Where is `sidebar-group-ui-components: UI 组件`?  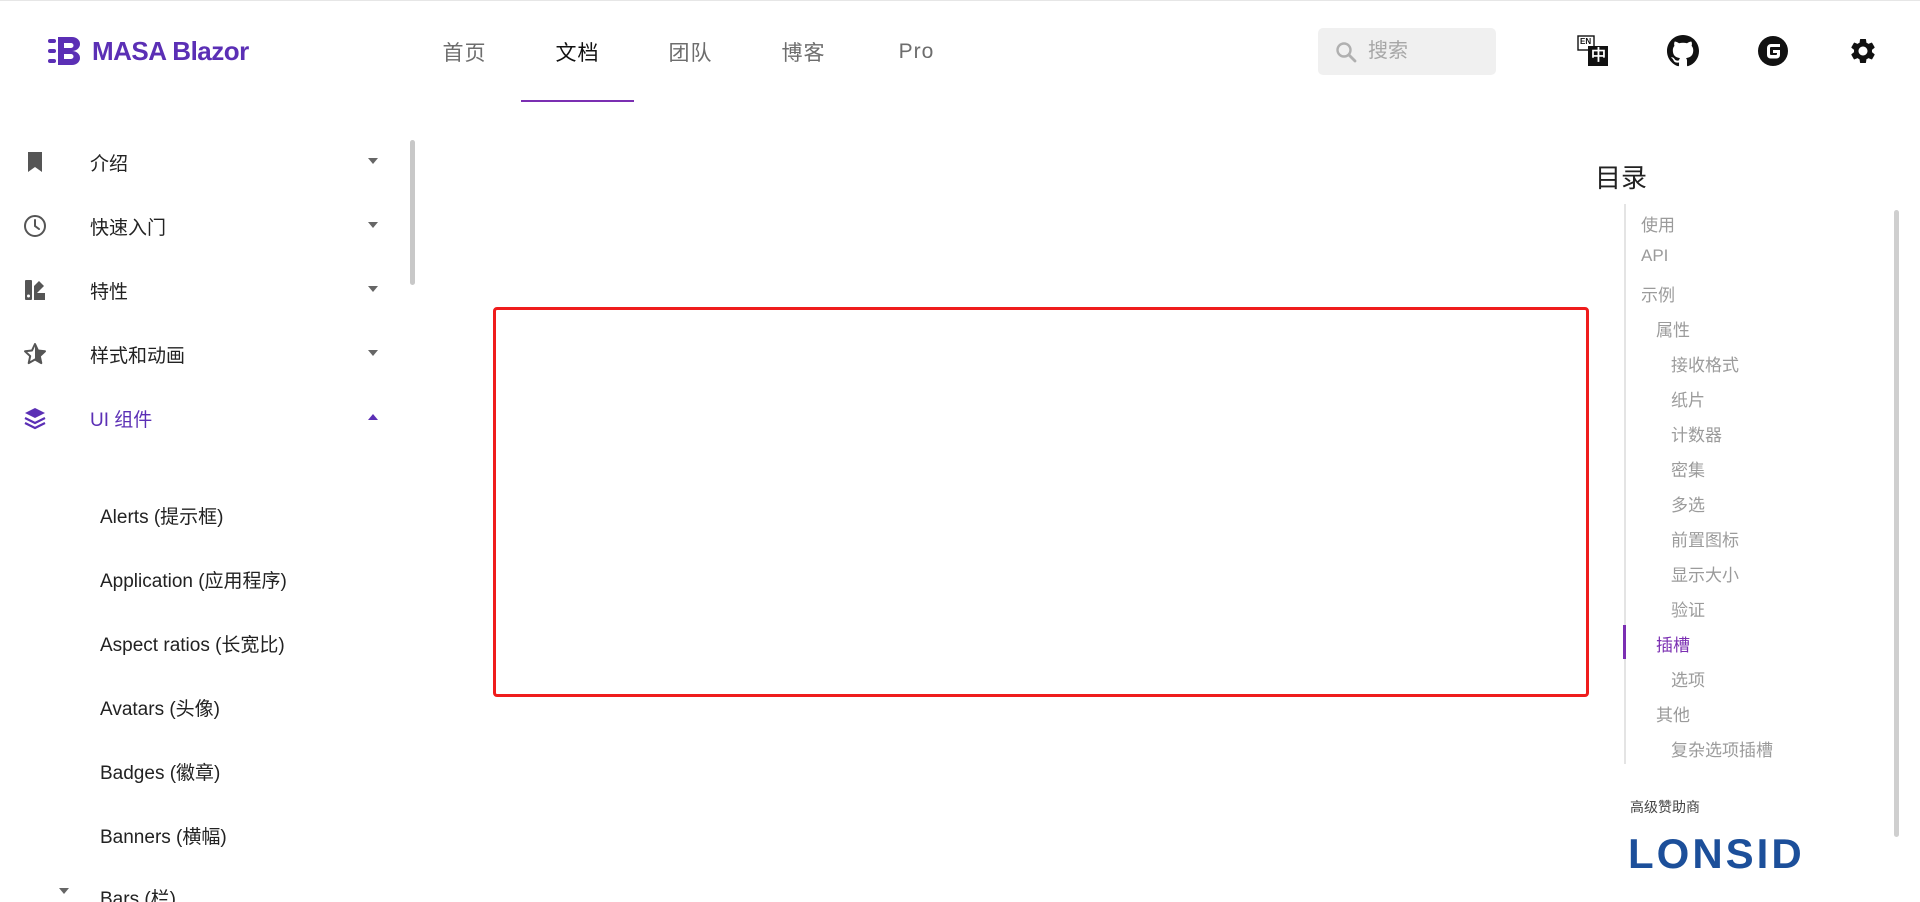
sidebar-group-ui-components: UI 组件 is located at coordinates (200, 418).